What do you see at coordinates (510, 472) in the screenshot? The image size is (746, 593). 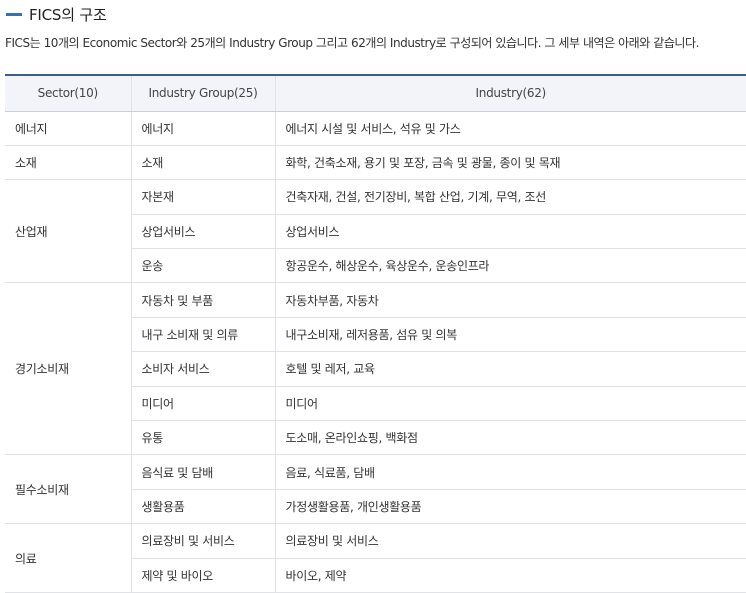 I see `industry-cell: 음료, 식료품, 담배` at bounding box center [510, 472].